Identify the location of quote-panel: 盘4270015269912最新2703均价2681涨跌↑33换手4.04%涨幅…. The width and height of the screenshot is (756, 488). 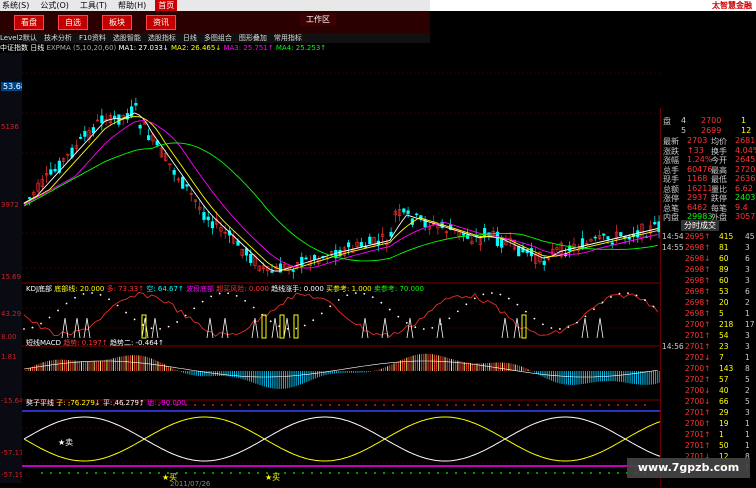
(708, 297).